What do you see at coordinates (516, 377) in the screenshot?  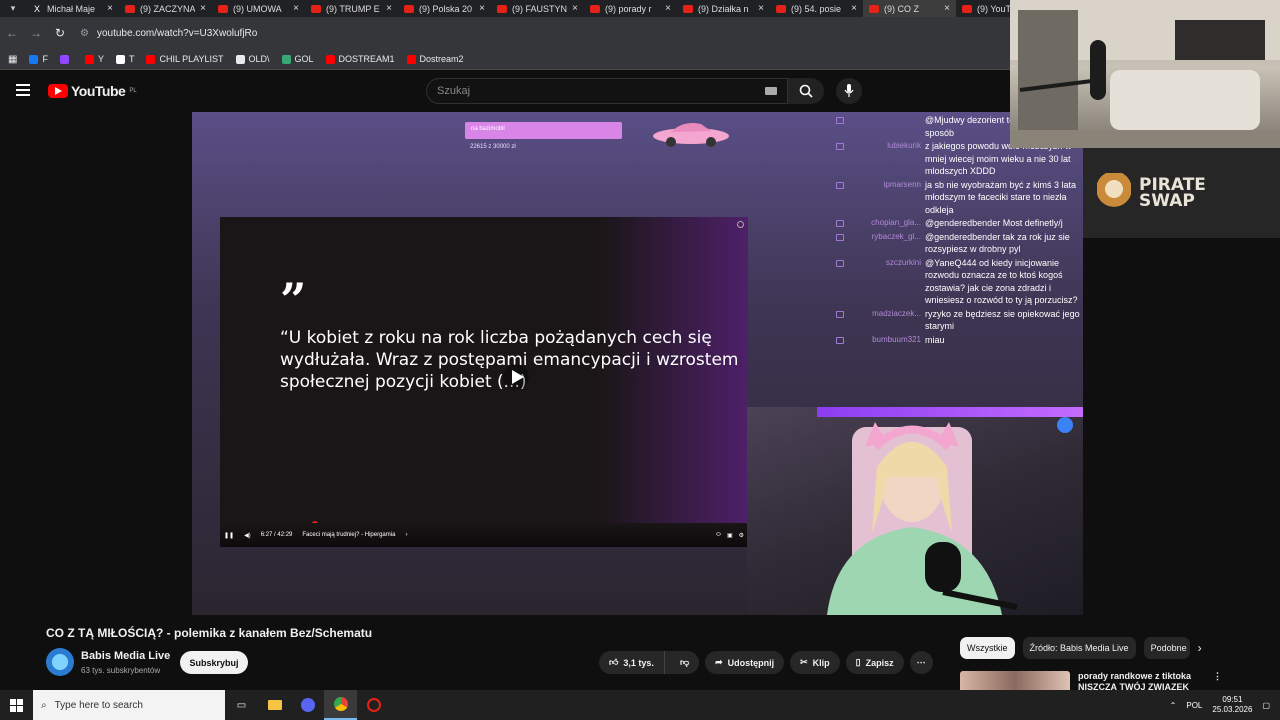 I see `play-icon` at bounding box center [516, 377].